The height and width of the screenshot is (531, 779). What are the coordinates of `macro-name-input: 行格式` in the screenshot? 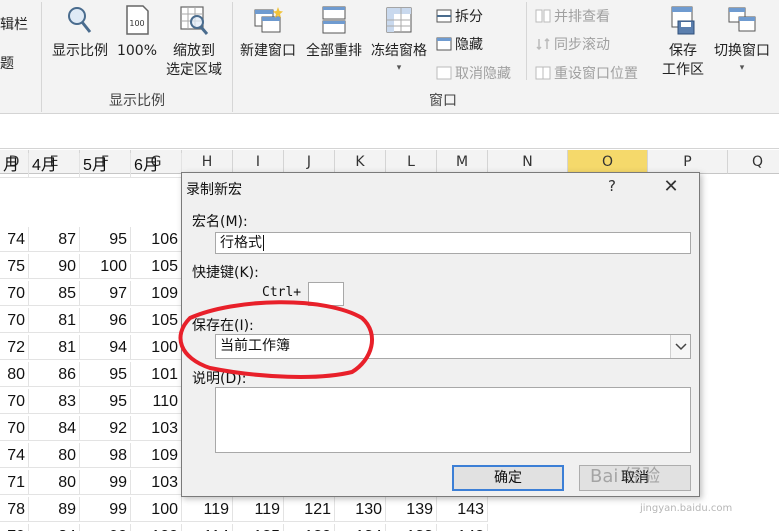 It's located at (453, 243).